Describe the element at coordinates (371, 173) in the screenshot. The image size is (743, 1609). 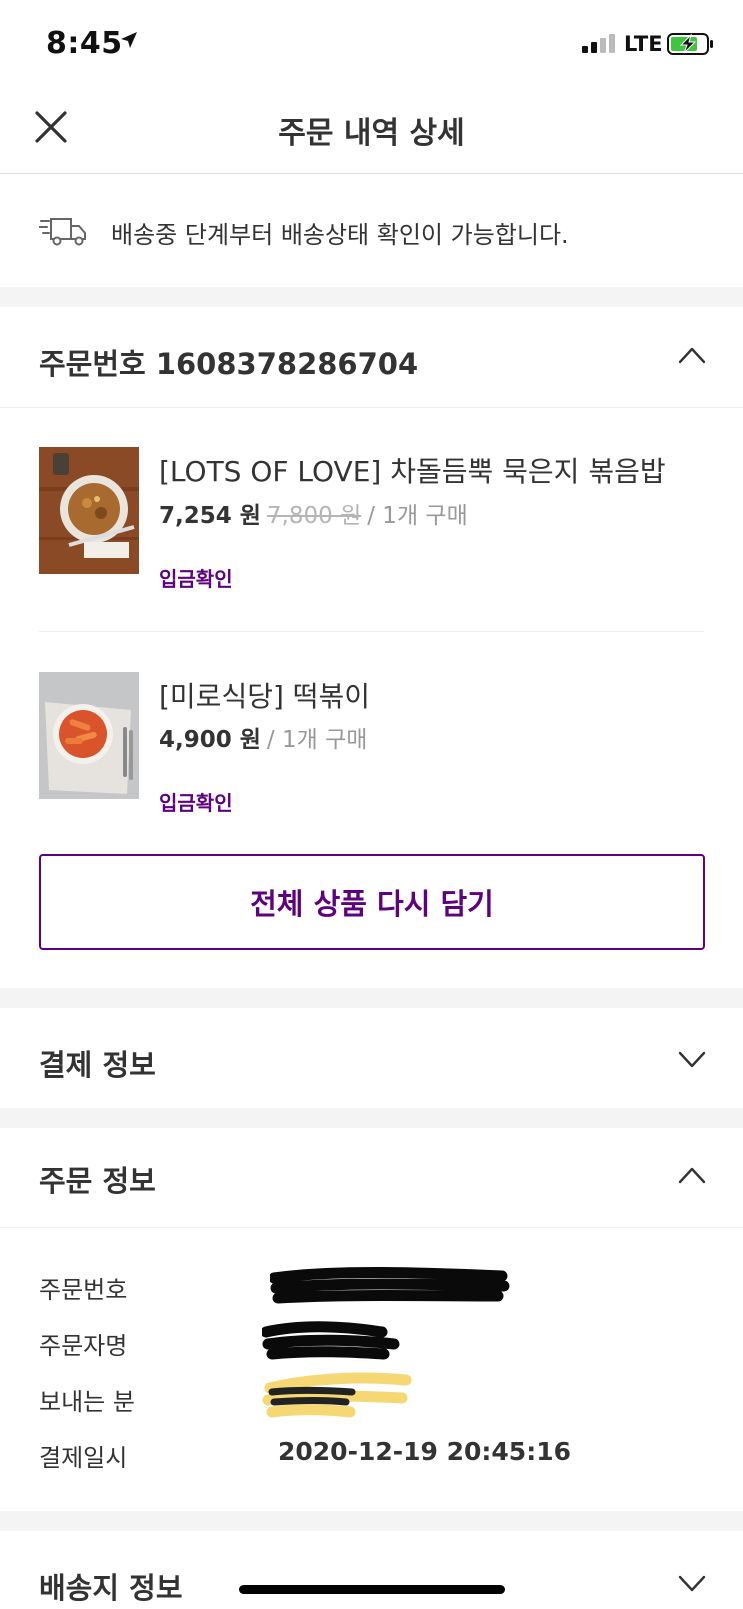
I see `header-divider` at that location.